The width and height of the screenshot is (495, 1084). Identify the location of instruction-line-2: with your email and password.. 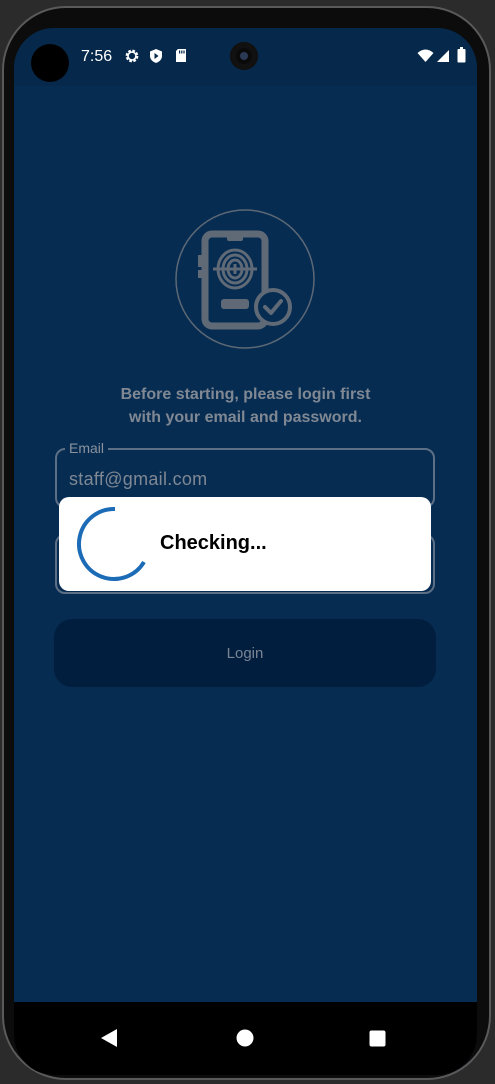
(245, 417).